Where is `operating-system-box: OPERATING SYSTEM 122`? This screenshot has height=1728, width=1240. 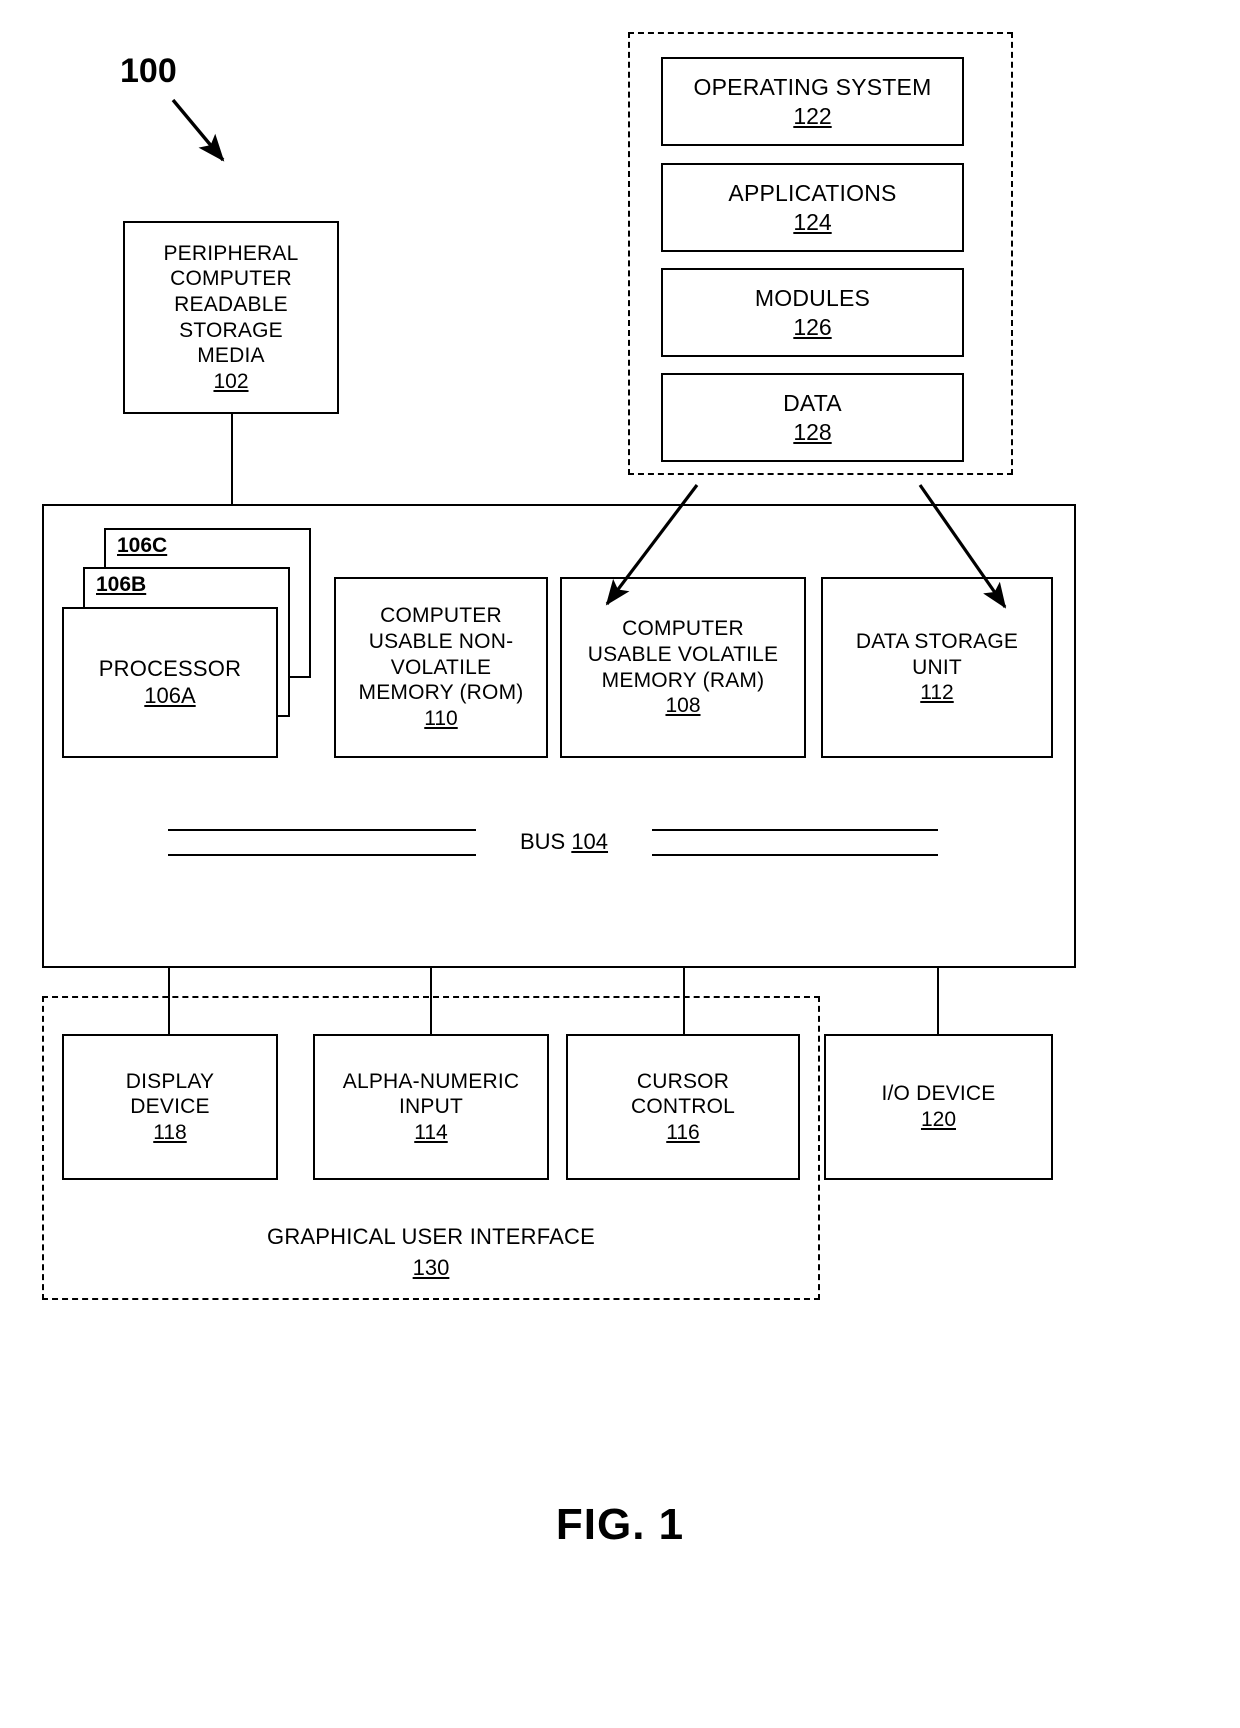 operating-system-box: OPERATING SYSTEM 122 is located at coordinates (812, 101).